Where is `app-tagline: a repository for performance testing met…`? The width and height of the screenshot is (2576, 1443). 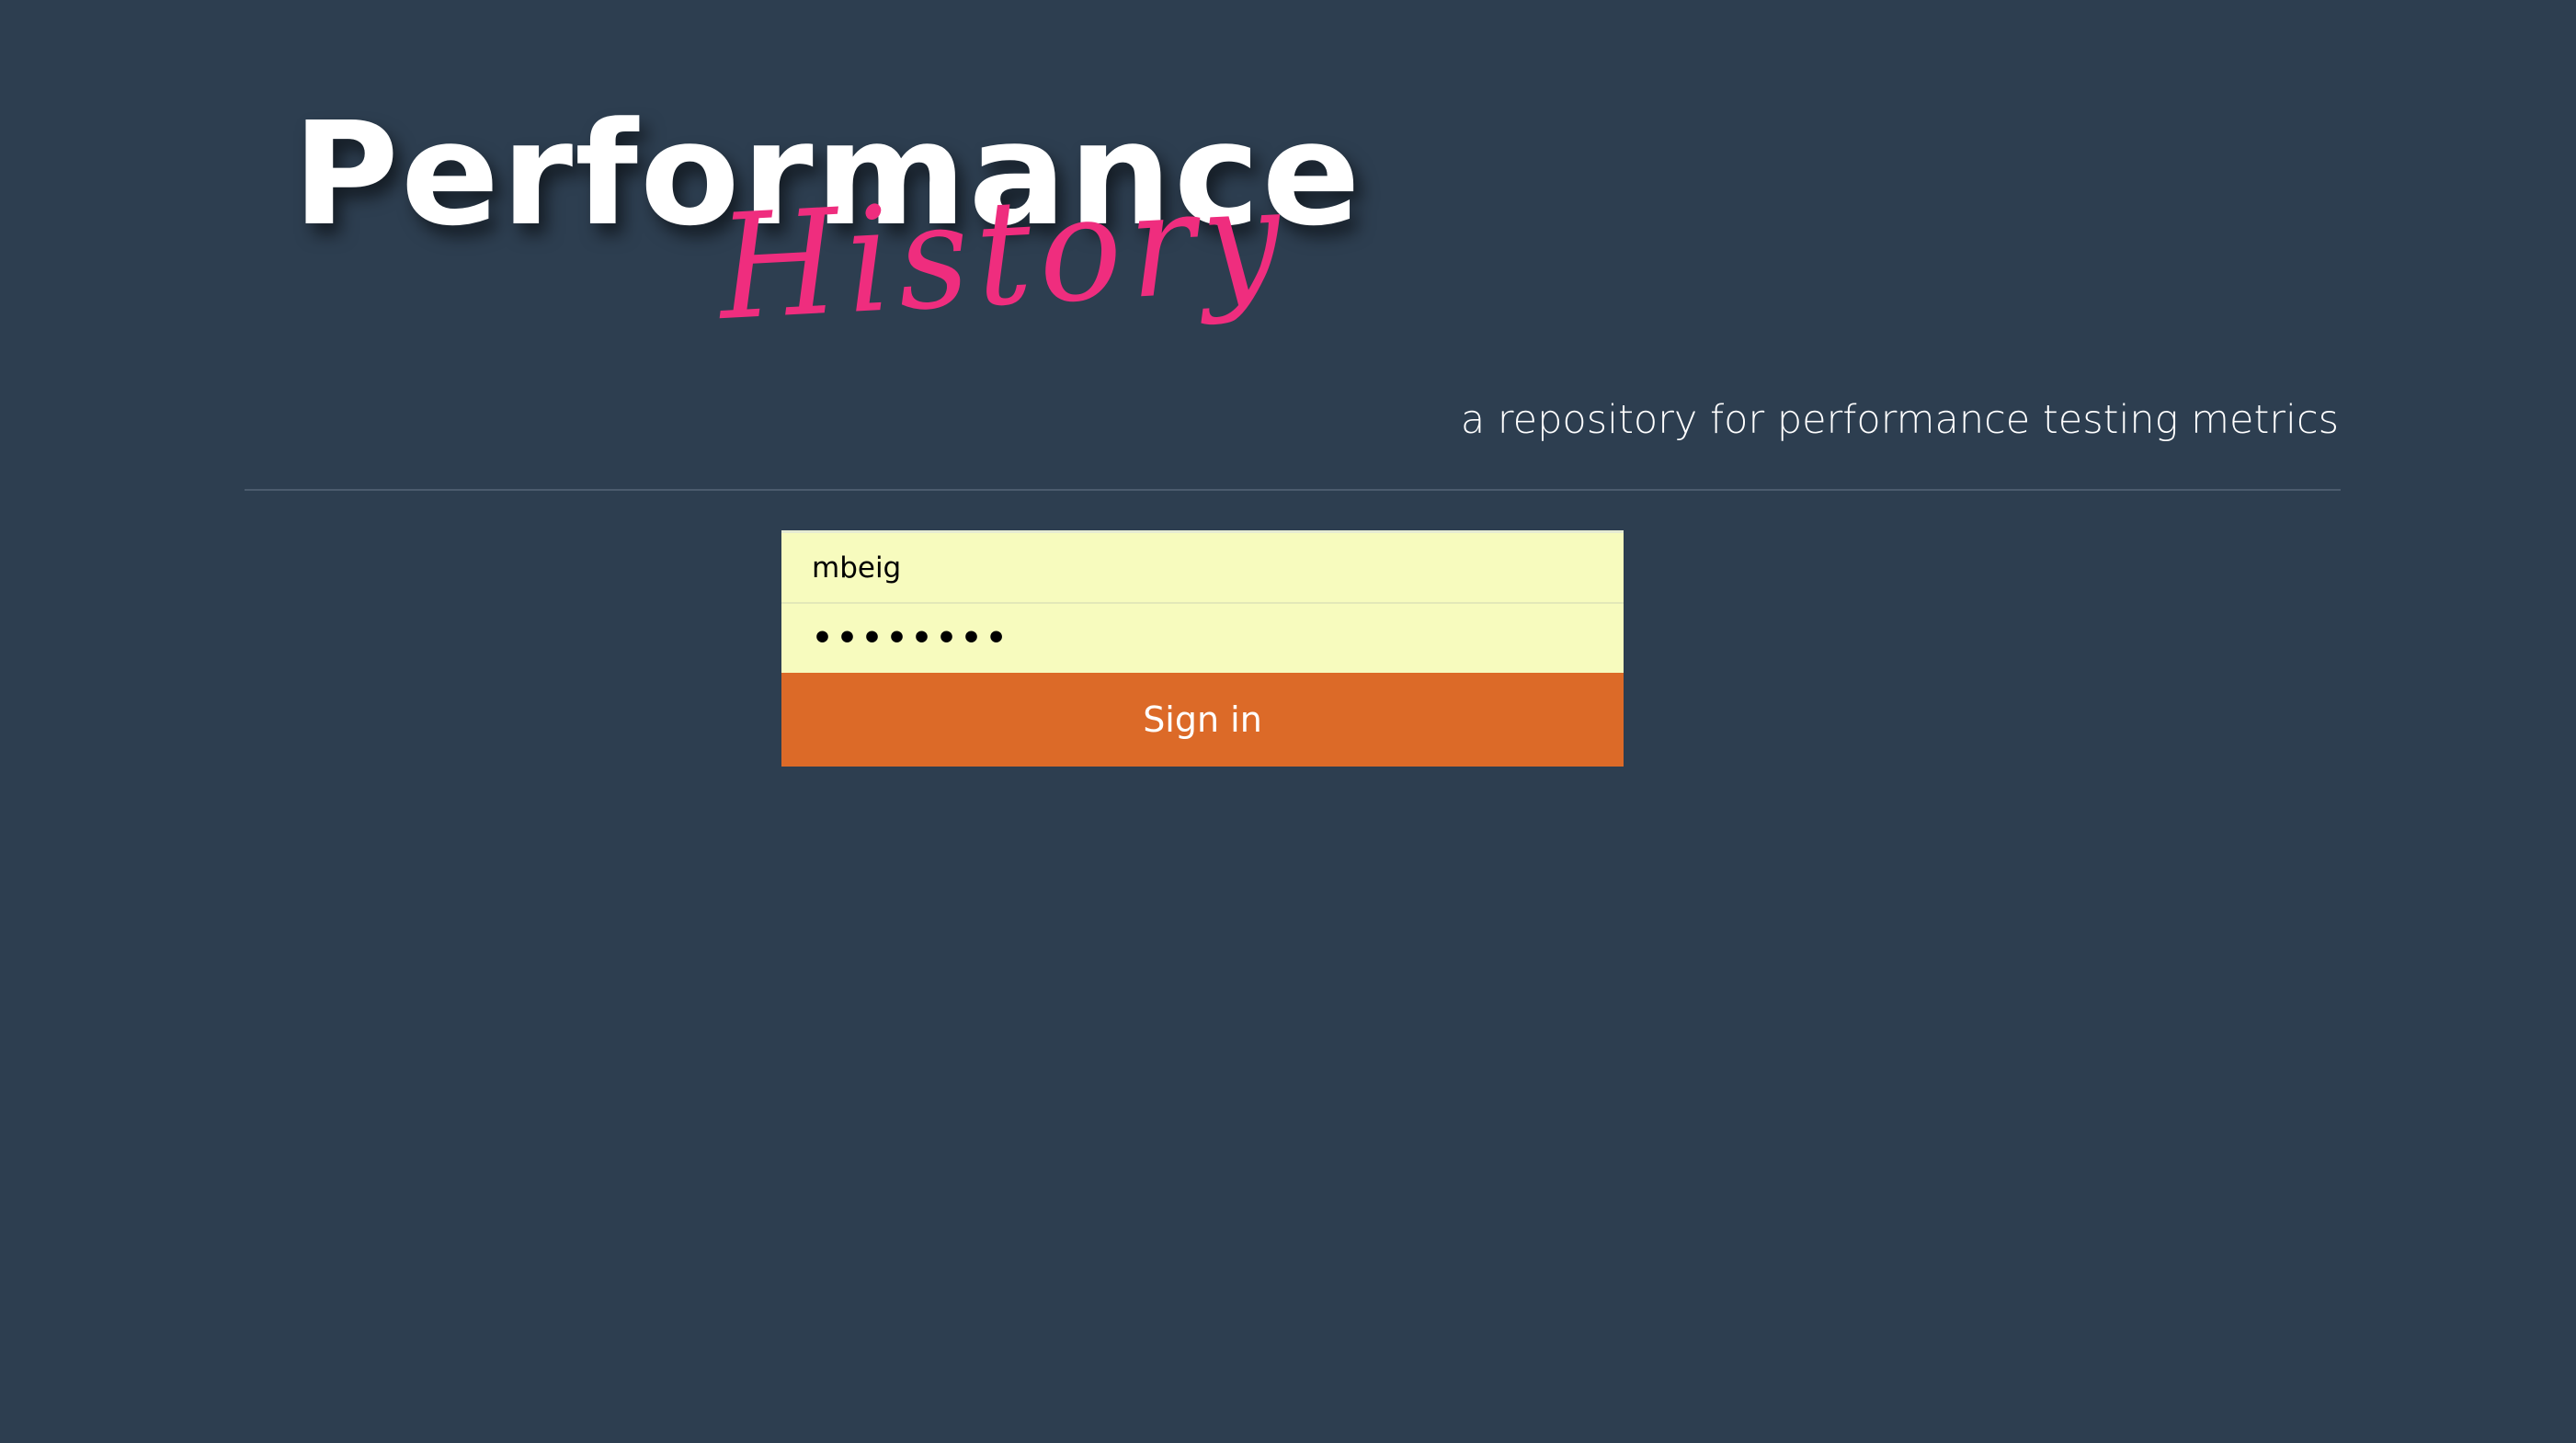 app-tagline: a repository for performance testing met… is located at coordinates (1899, 420).